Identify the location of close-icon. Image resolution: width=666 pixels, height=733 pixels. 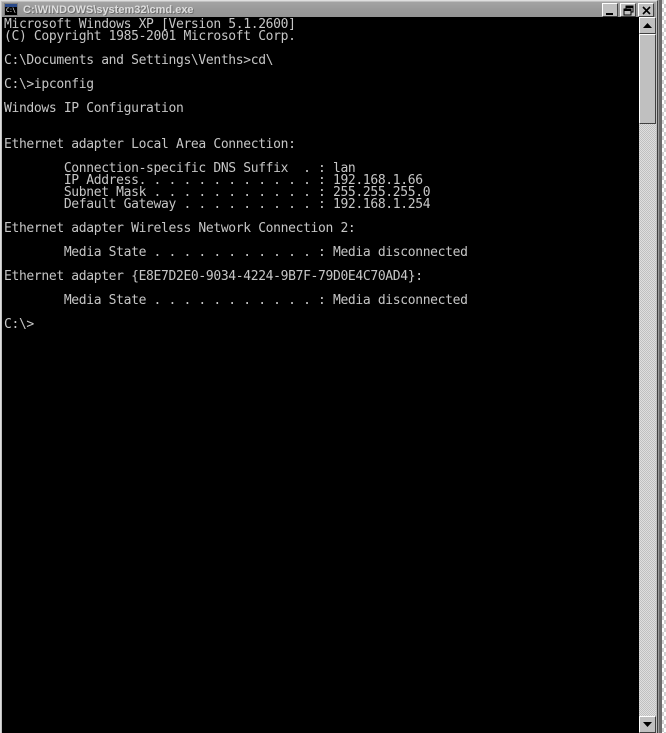
(646, 10).